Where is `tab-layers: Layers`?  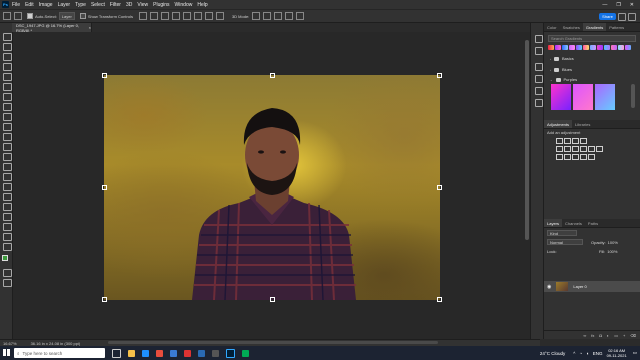
tab-layers: Layers is located at coordinates (553, 223).